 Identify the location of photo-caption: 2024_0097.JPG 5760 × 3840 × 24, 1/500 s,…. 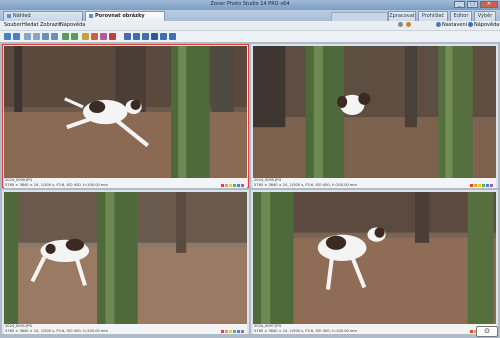
(374, 329).